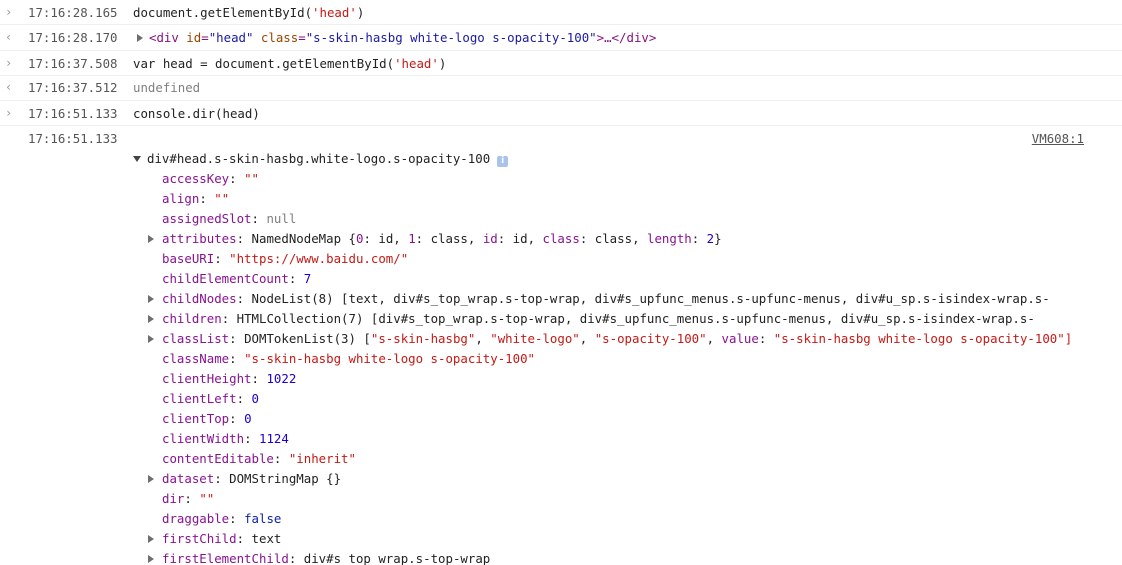 This screenshot has height=565, width=1122. I want to click on collapse-triangle-icon, so click(137, 159).